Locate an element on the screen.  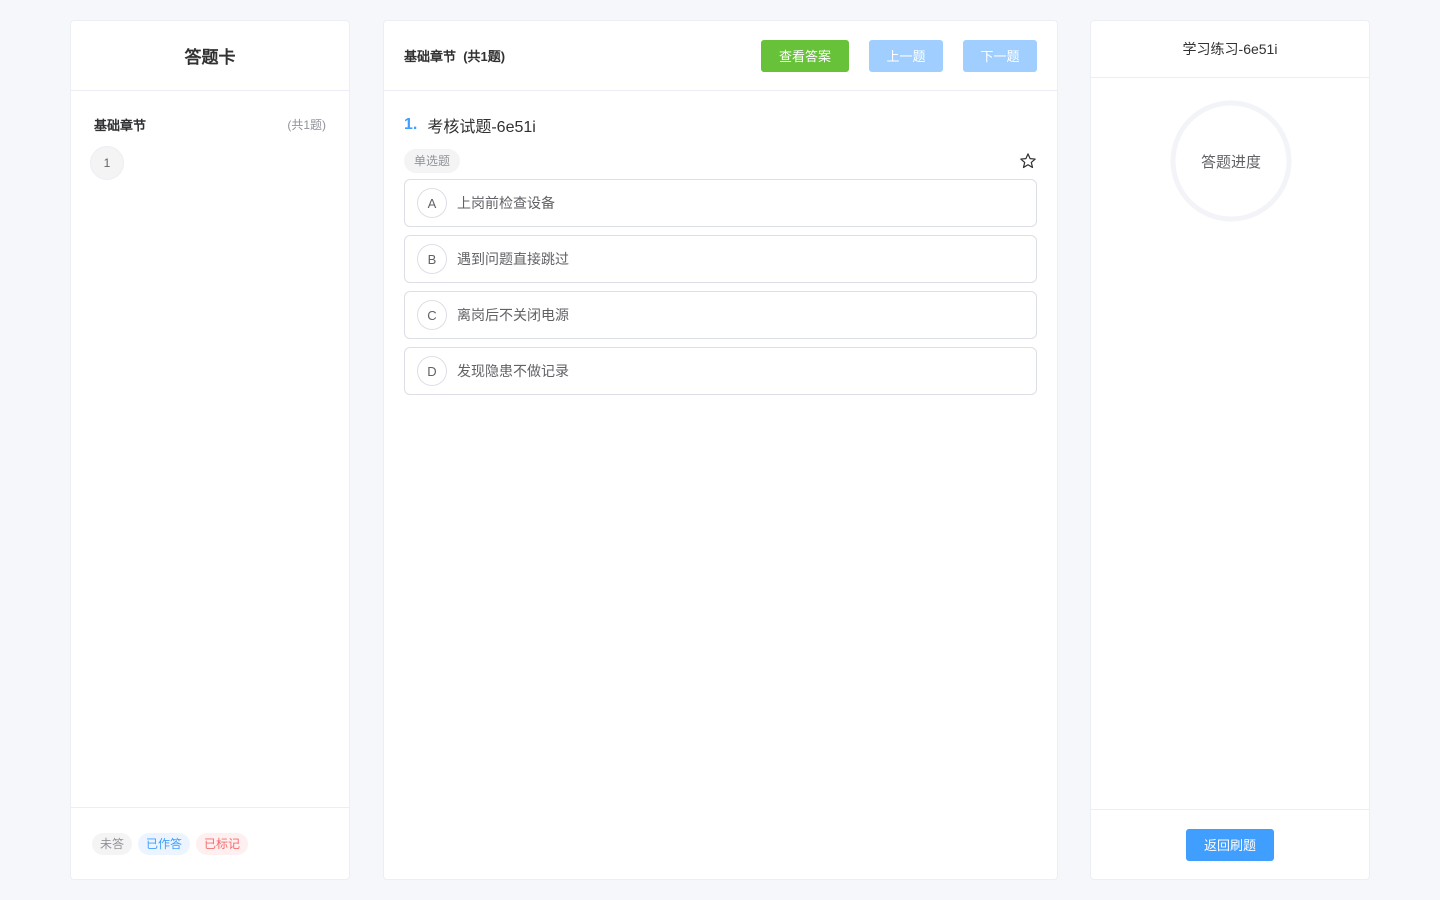
option-text: 发现隐患不做记录 is located at coordinates (513, 371).